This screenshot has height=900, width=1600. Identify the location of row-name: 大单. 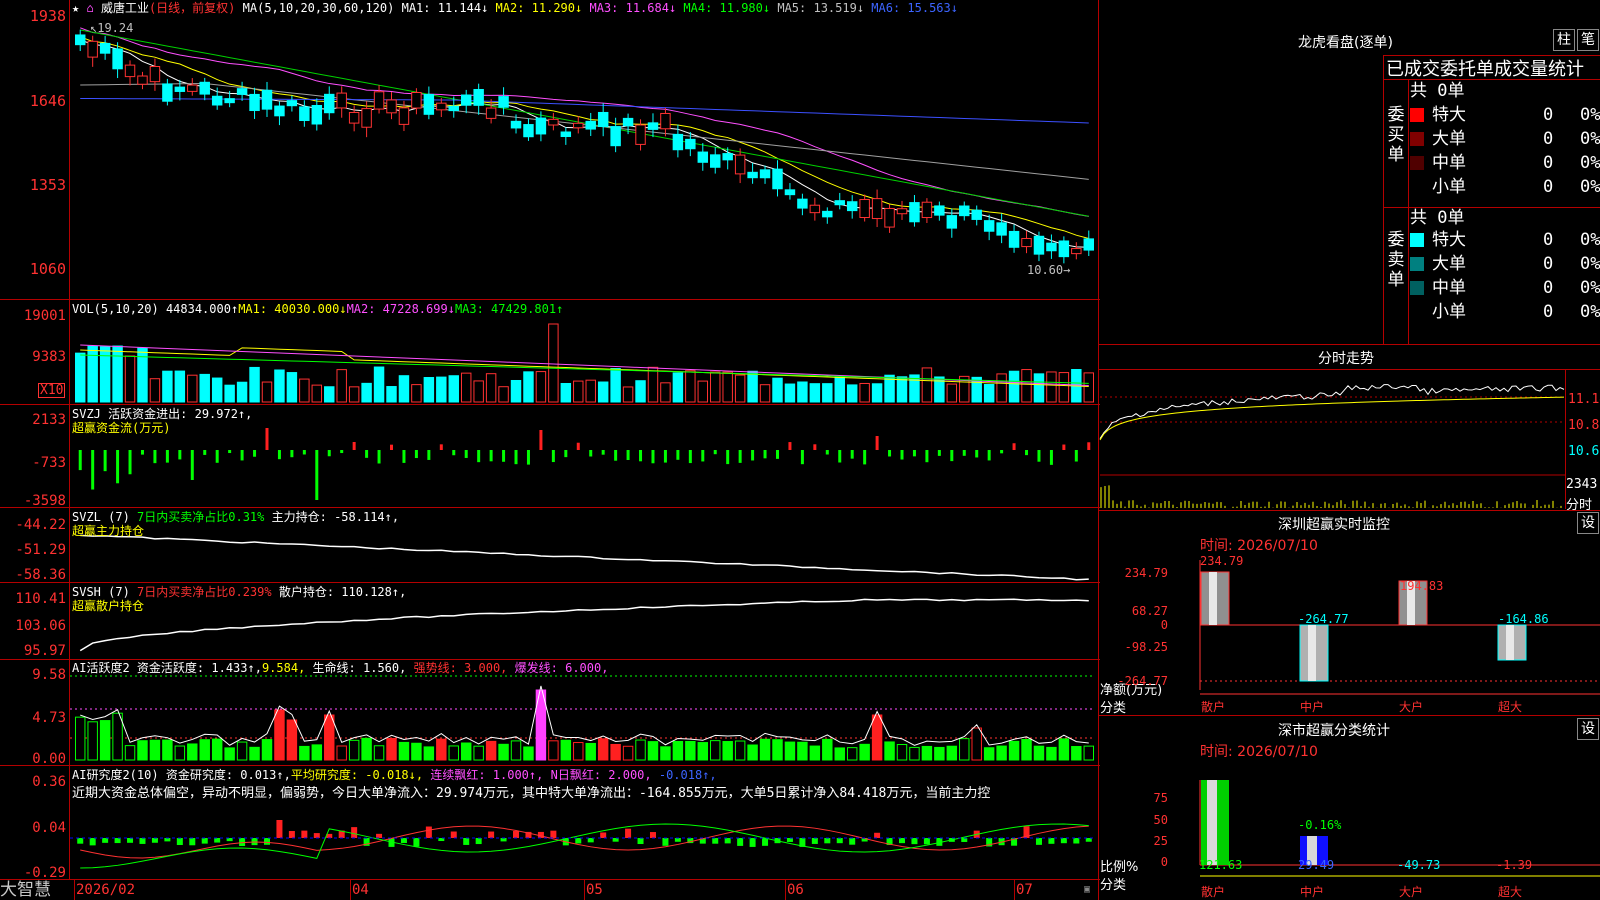
(1449, 139).